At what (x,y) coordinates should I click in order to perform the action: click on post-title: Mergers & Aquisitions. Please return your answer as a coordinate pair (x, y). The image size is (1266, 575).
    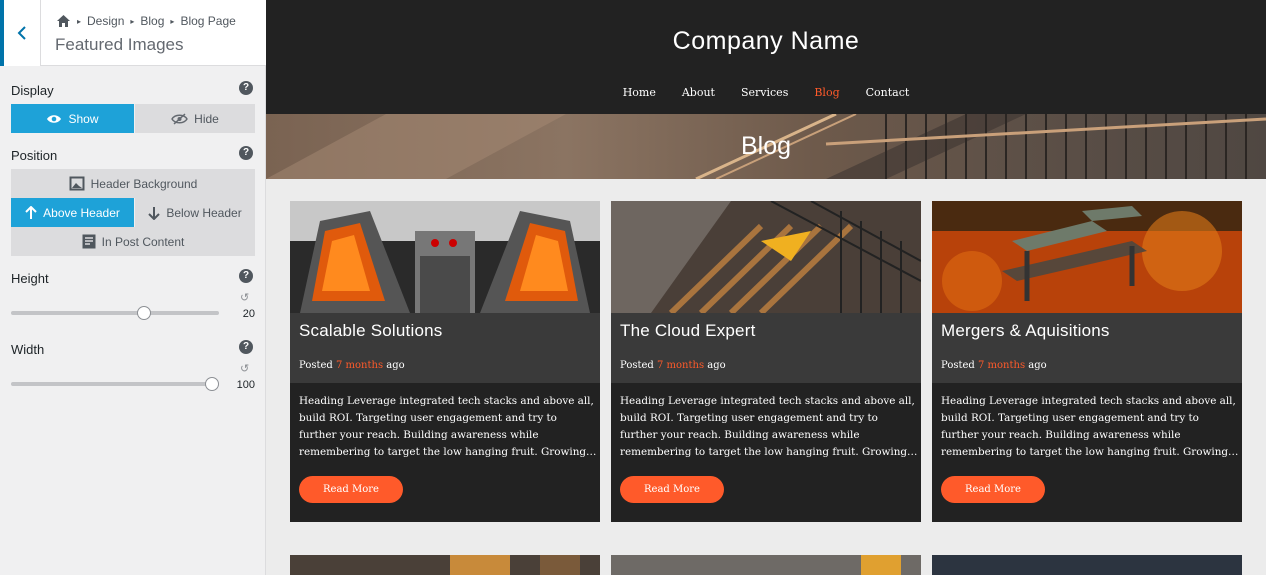
    Looking at the image, I should click on (1025, 331).